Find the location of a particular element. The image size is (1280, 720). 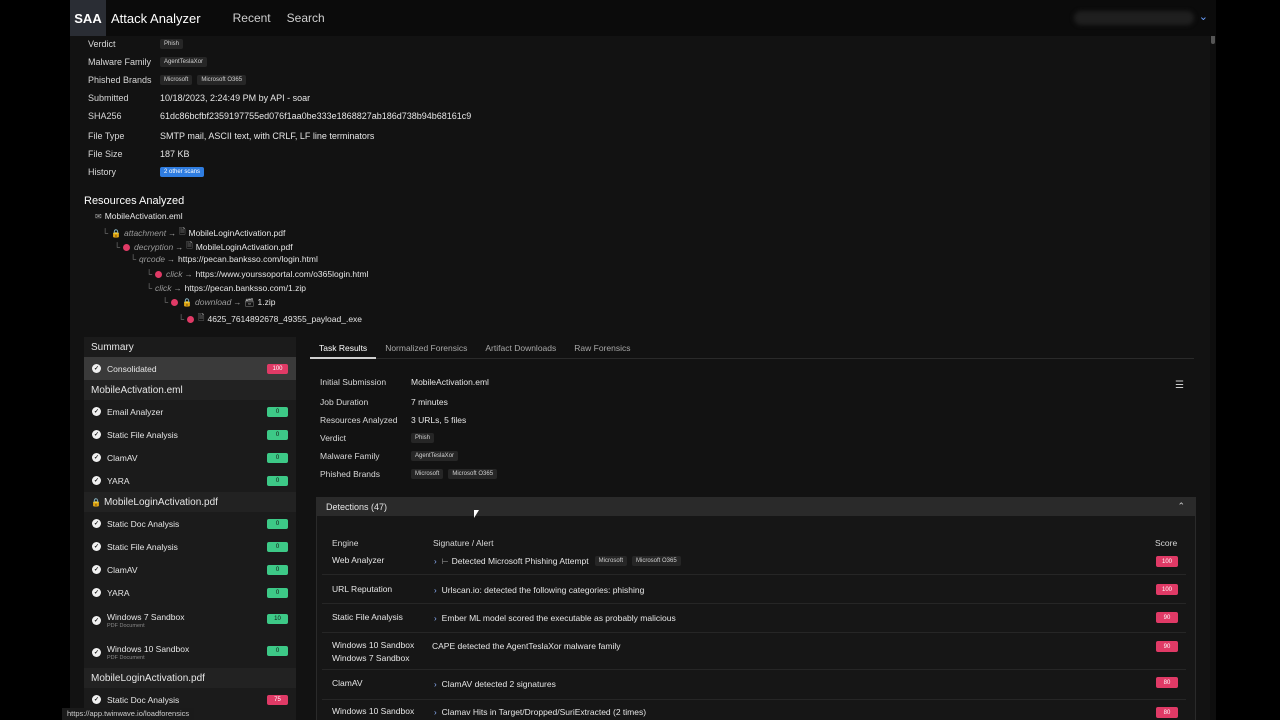

task-verdict: Verdict Phish is located at coordinates (379, 438).